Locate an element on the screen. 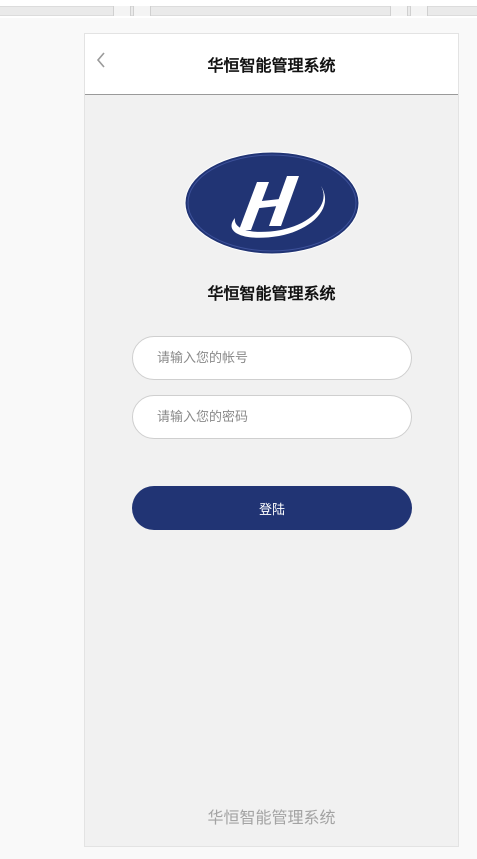  password-input is located at coordinates (272, 417).